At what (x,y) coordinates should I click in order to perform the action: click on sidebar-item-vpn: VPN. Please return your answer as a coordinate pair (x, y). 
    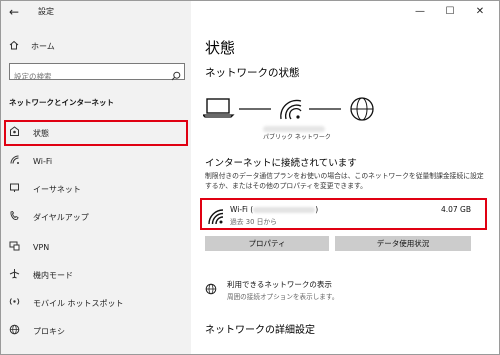
    Looking at the image, I should click on (95, 247).